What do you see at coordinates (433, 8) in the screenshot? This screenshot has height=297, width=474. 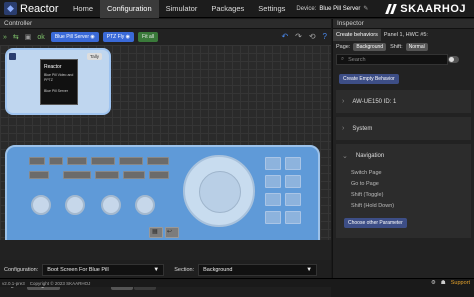 I see `skaarhoj-wordmark: SKAARHOJ` at bounding box center [433, 8].